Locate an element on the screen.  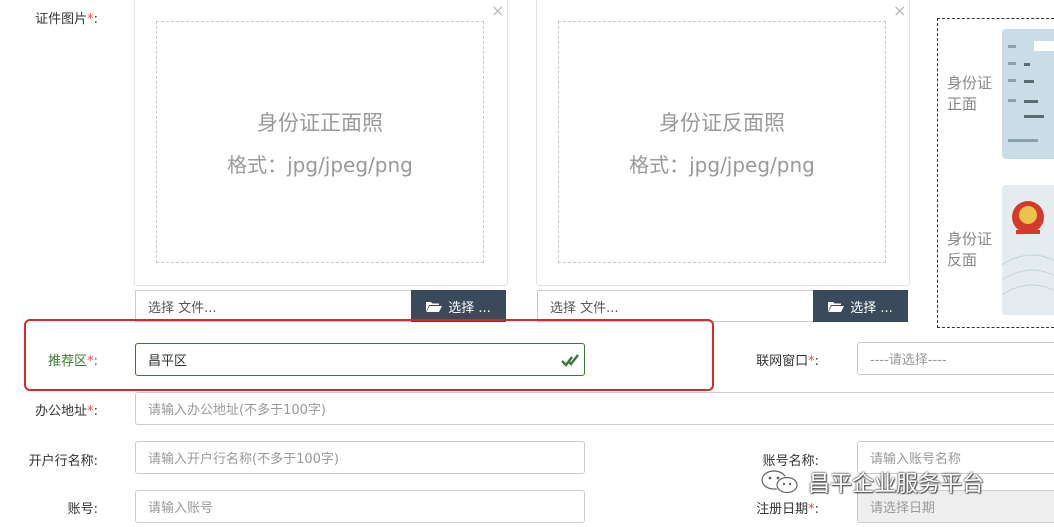
office-address-label: 办公地址*: is located at coordinates (66, 411).